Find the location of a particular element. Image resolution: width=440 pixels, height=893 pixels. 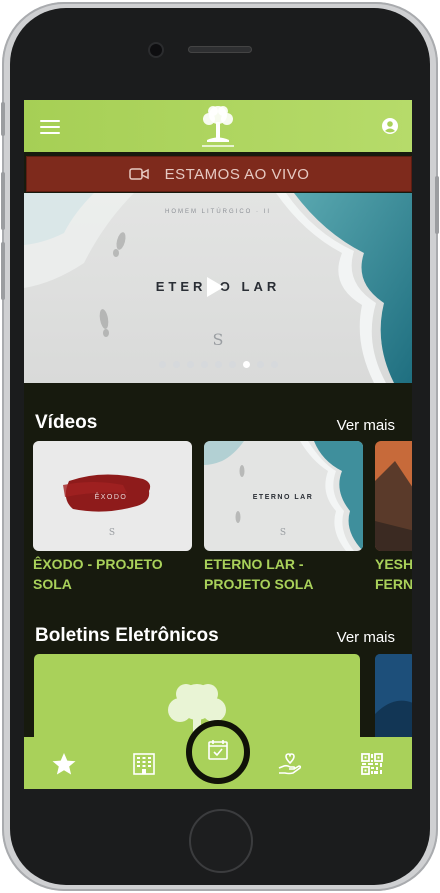

power-button is located at coordinates (437, 205).